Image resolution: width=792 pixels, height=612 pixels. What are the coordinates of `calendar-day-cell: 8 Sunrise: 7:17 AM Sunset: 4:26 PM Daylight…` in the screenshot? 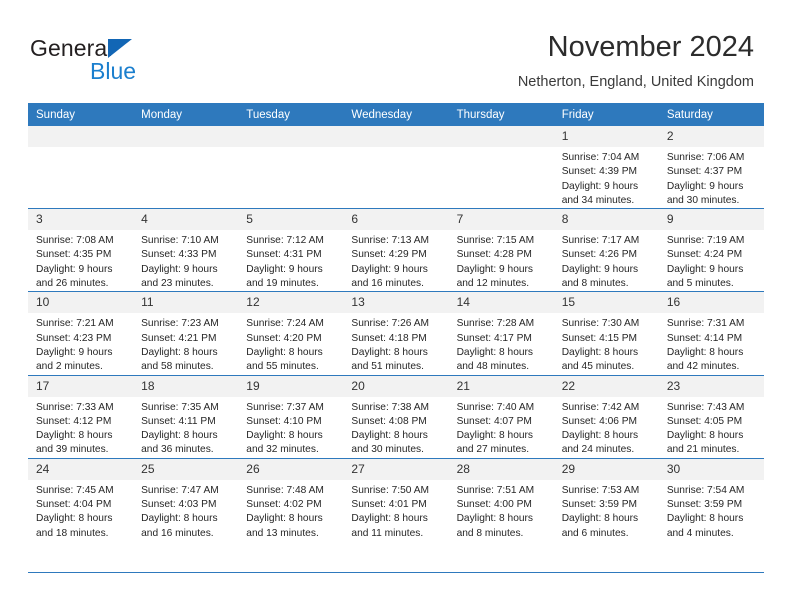 It's located at (606, 250).